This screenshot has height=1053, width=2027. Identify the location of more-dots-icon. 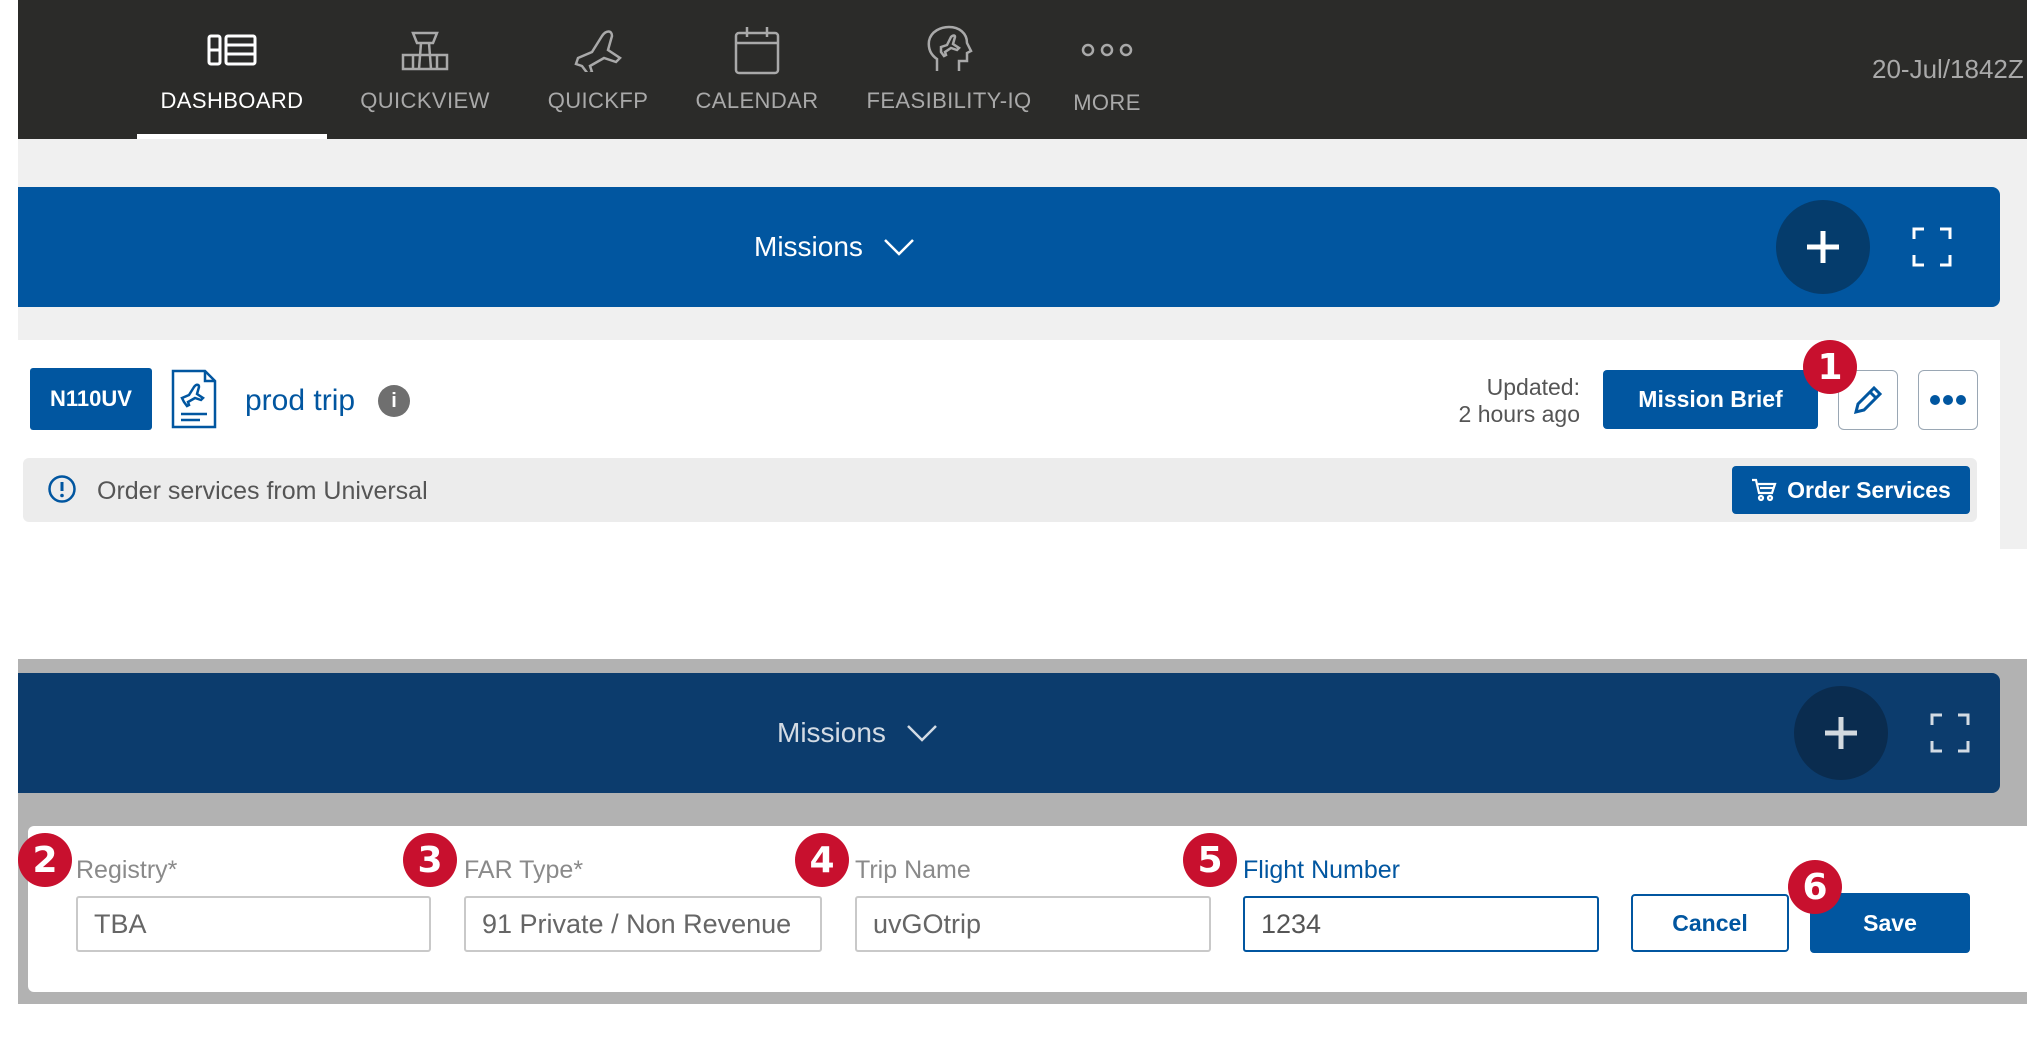
(1107, 50).